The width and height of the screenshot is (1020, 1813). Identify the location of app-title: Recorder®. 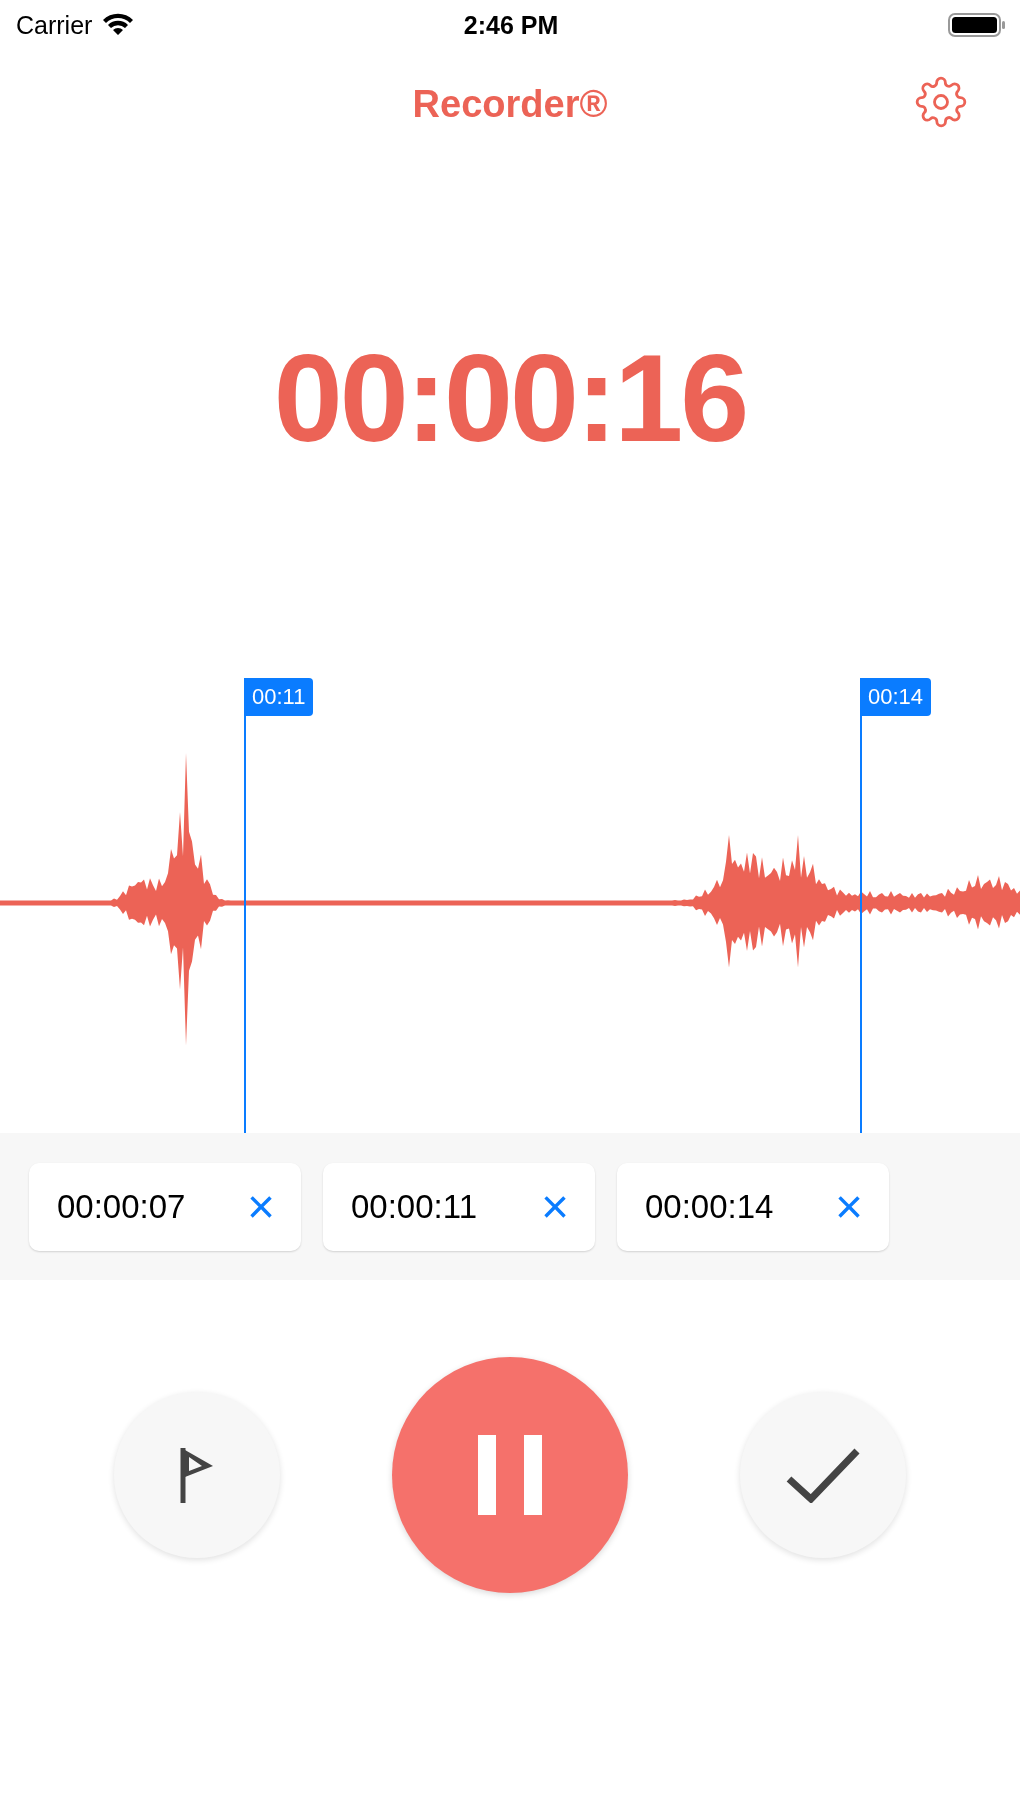
(510, 104).